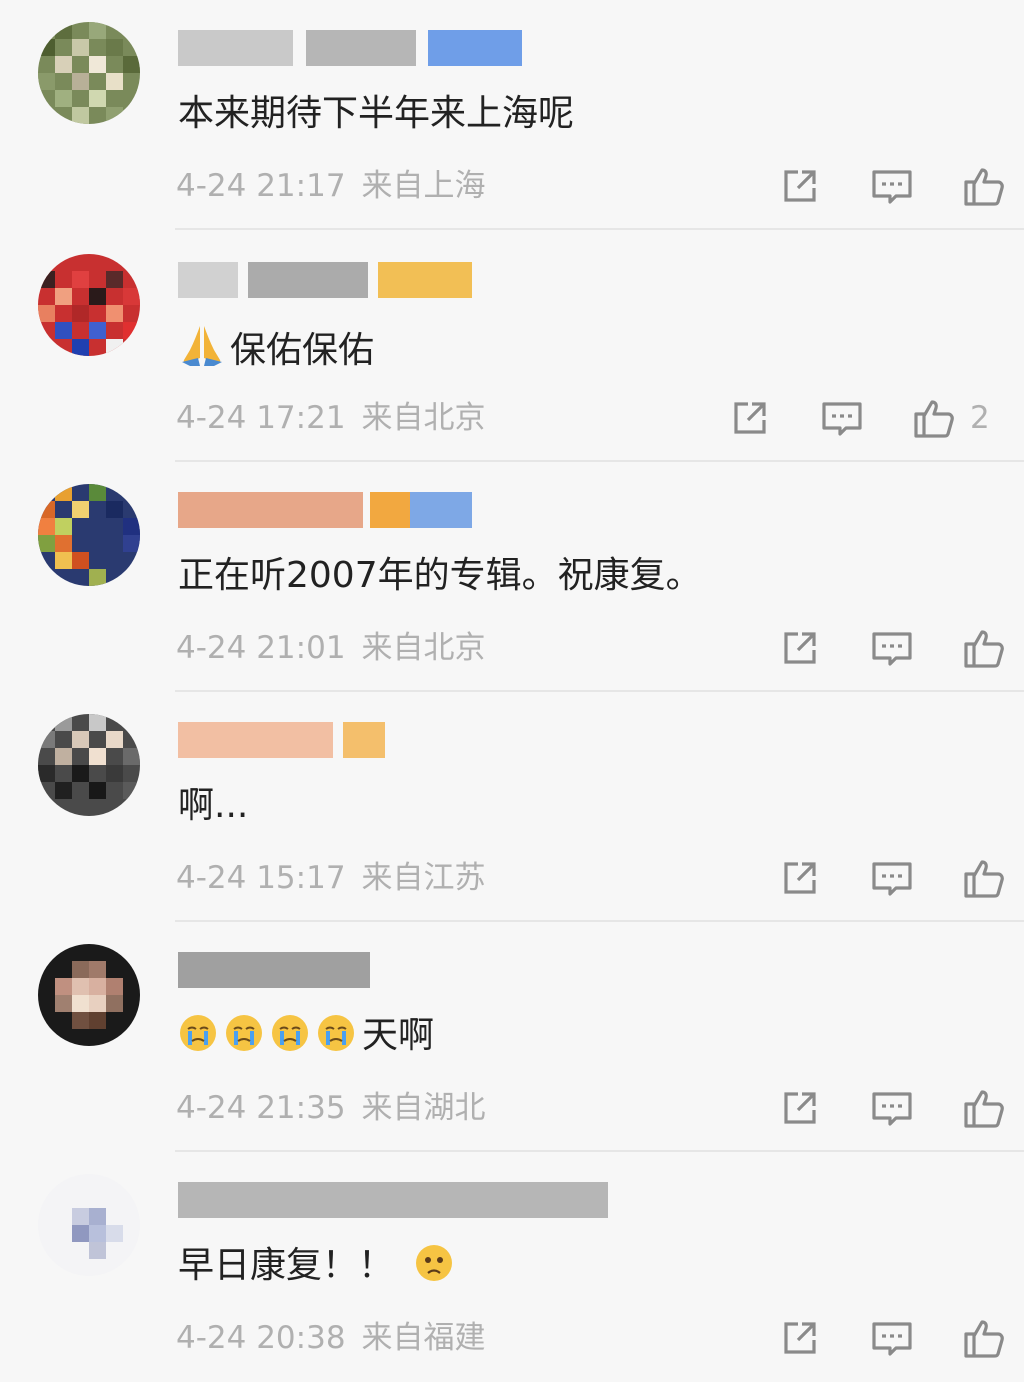 This screenshot has height=1382, width=1024. I want to click on comment-time: 4-24 15:17, so click(261, 878).